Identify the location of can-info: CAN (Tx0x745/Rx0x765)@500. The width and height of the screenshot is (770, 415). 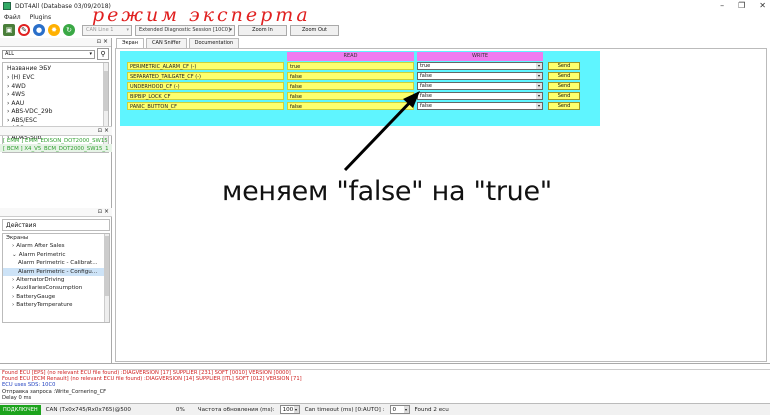
(88, 409).